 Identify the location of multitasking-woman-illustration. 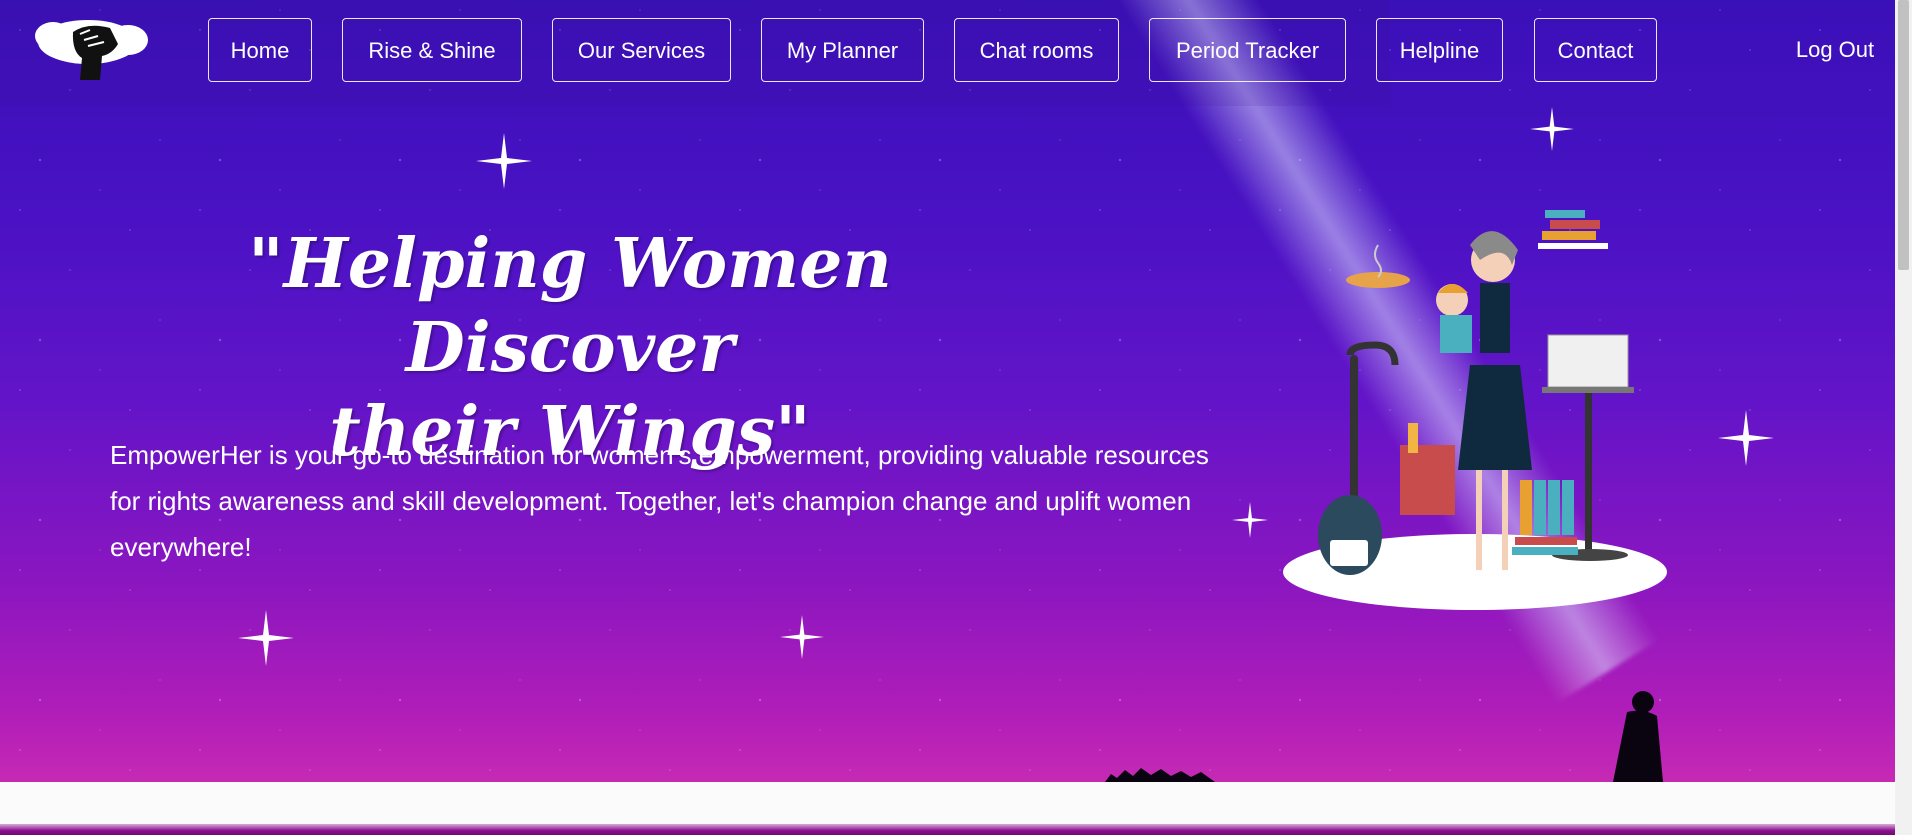
(1475, 410).